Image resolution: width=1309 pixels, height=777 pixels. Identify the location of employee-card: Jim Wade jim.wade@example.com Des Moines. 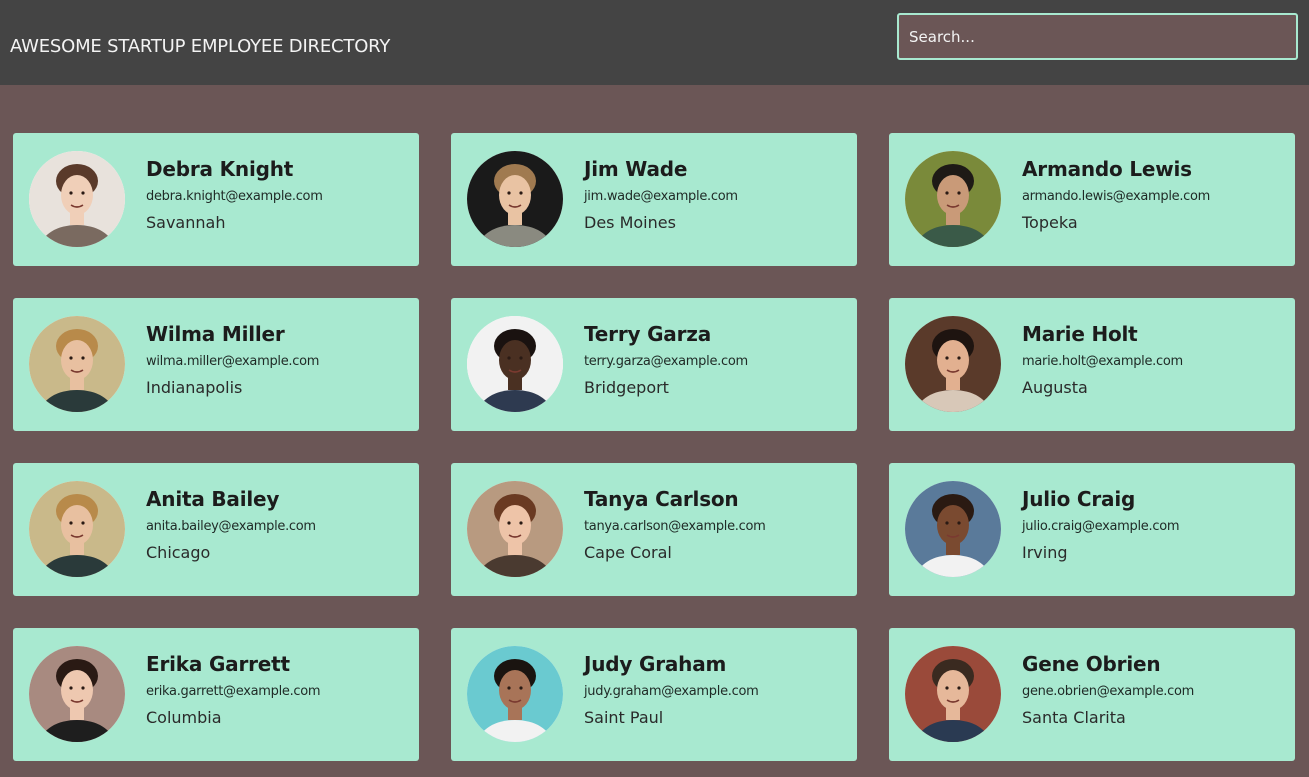
(654, 199).